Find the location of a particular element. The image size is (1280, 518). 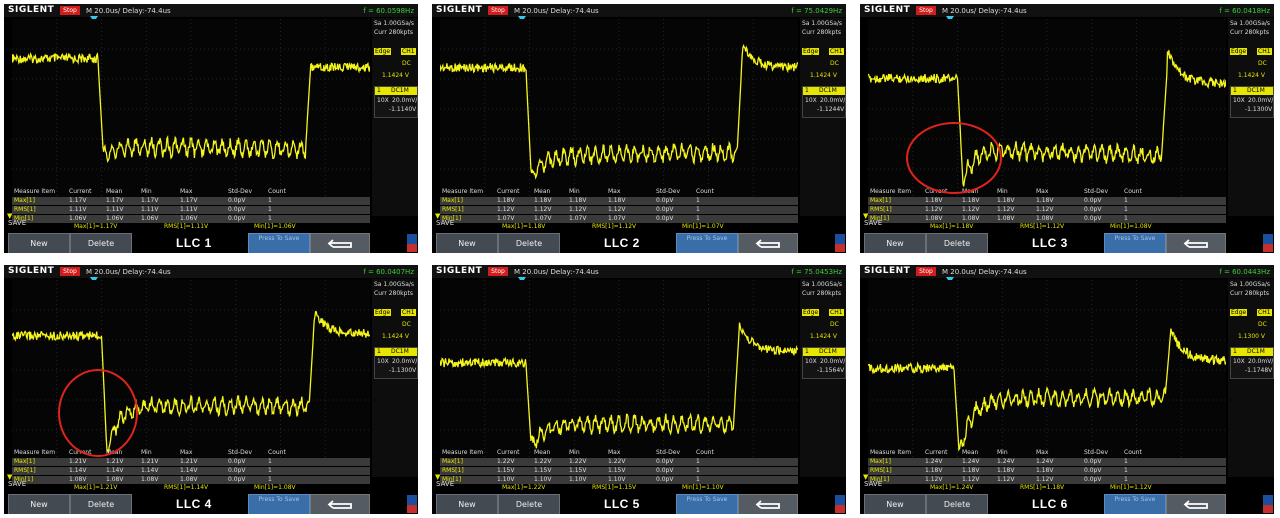

channel-offset: -1.1244V is located at coordinates (831, 109).